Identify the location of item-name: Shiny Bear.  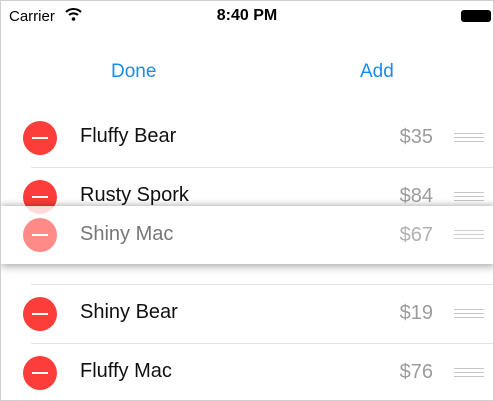
(129, 312).